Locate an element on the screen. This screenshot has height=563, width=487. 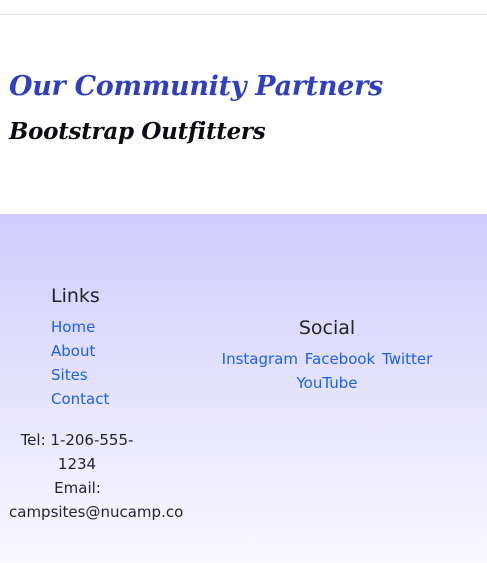
links-list: Home About Sites Contact is located at coordinates (111, 363).